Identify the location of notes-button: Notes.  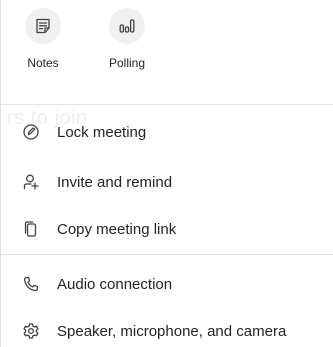
(43, 39).